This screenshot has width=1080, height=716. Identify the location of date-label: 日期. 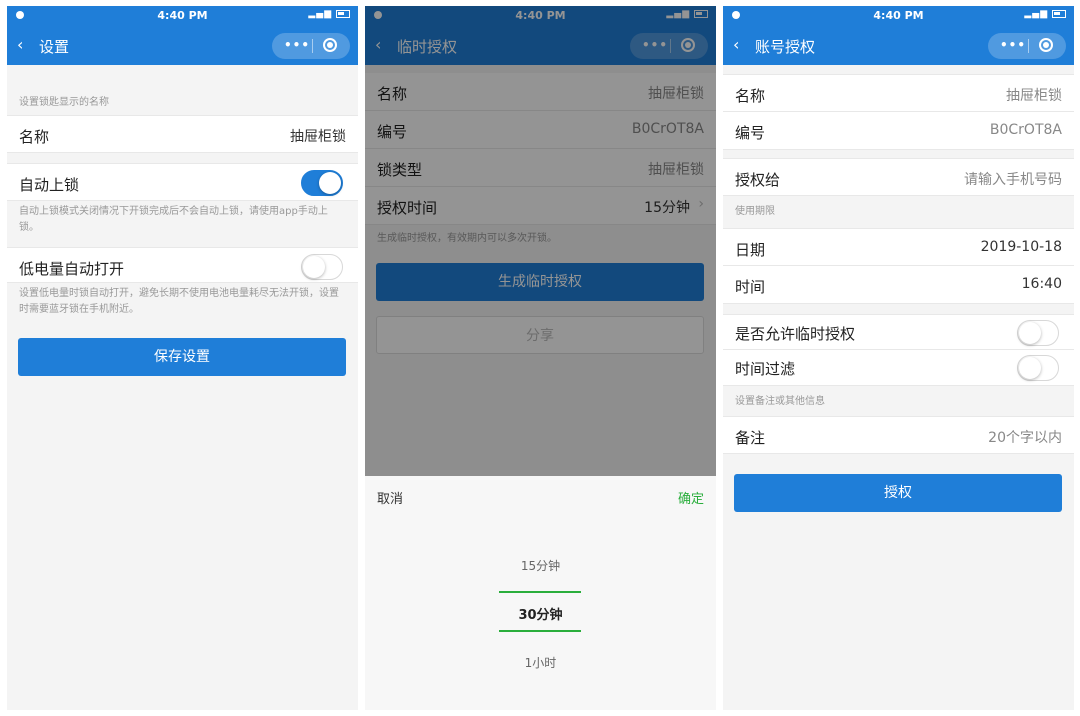
(750, 250).